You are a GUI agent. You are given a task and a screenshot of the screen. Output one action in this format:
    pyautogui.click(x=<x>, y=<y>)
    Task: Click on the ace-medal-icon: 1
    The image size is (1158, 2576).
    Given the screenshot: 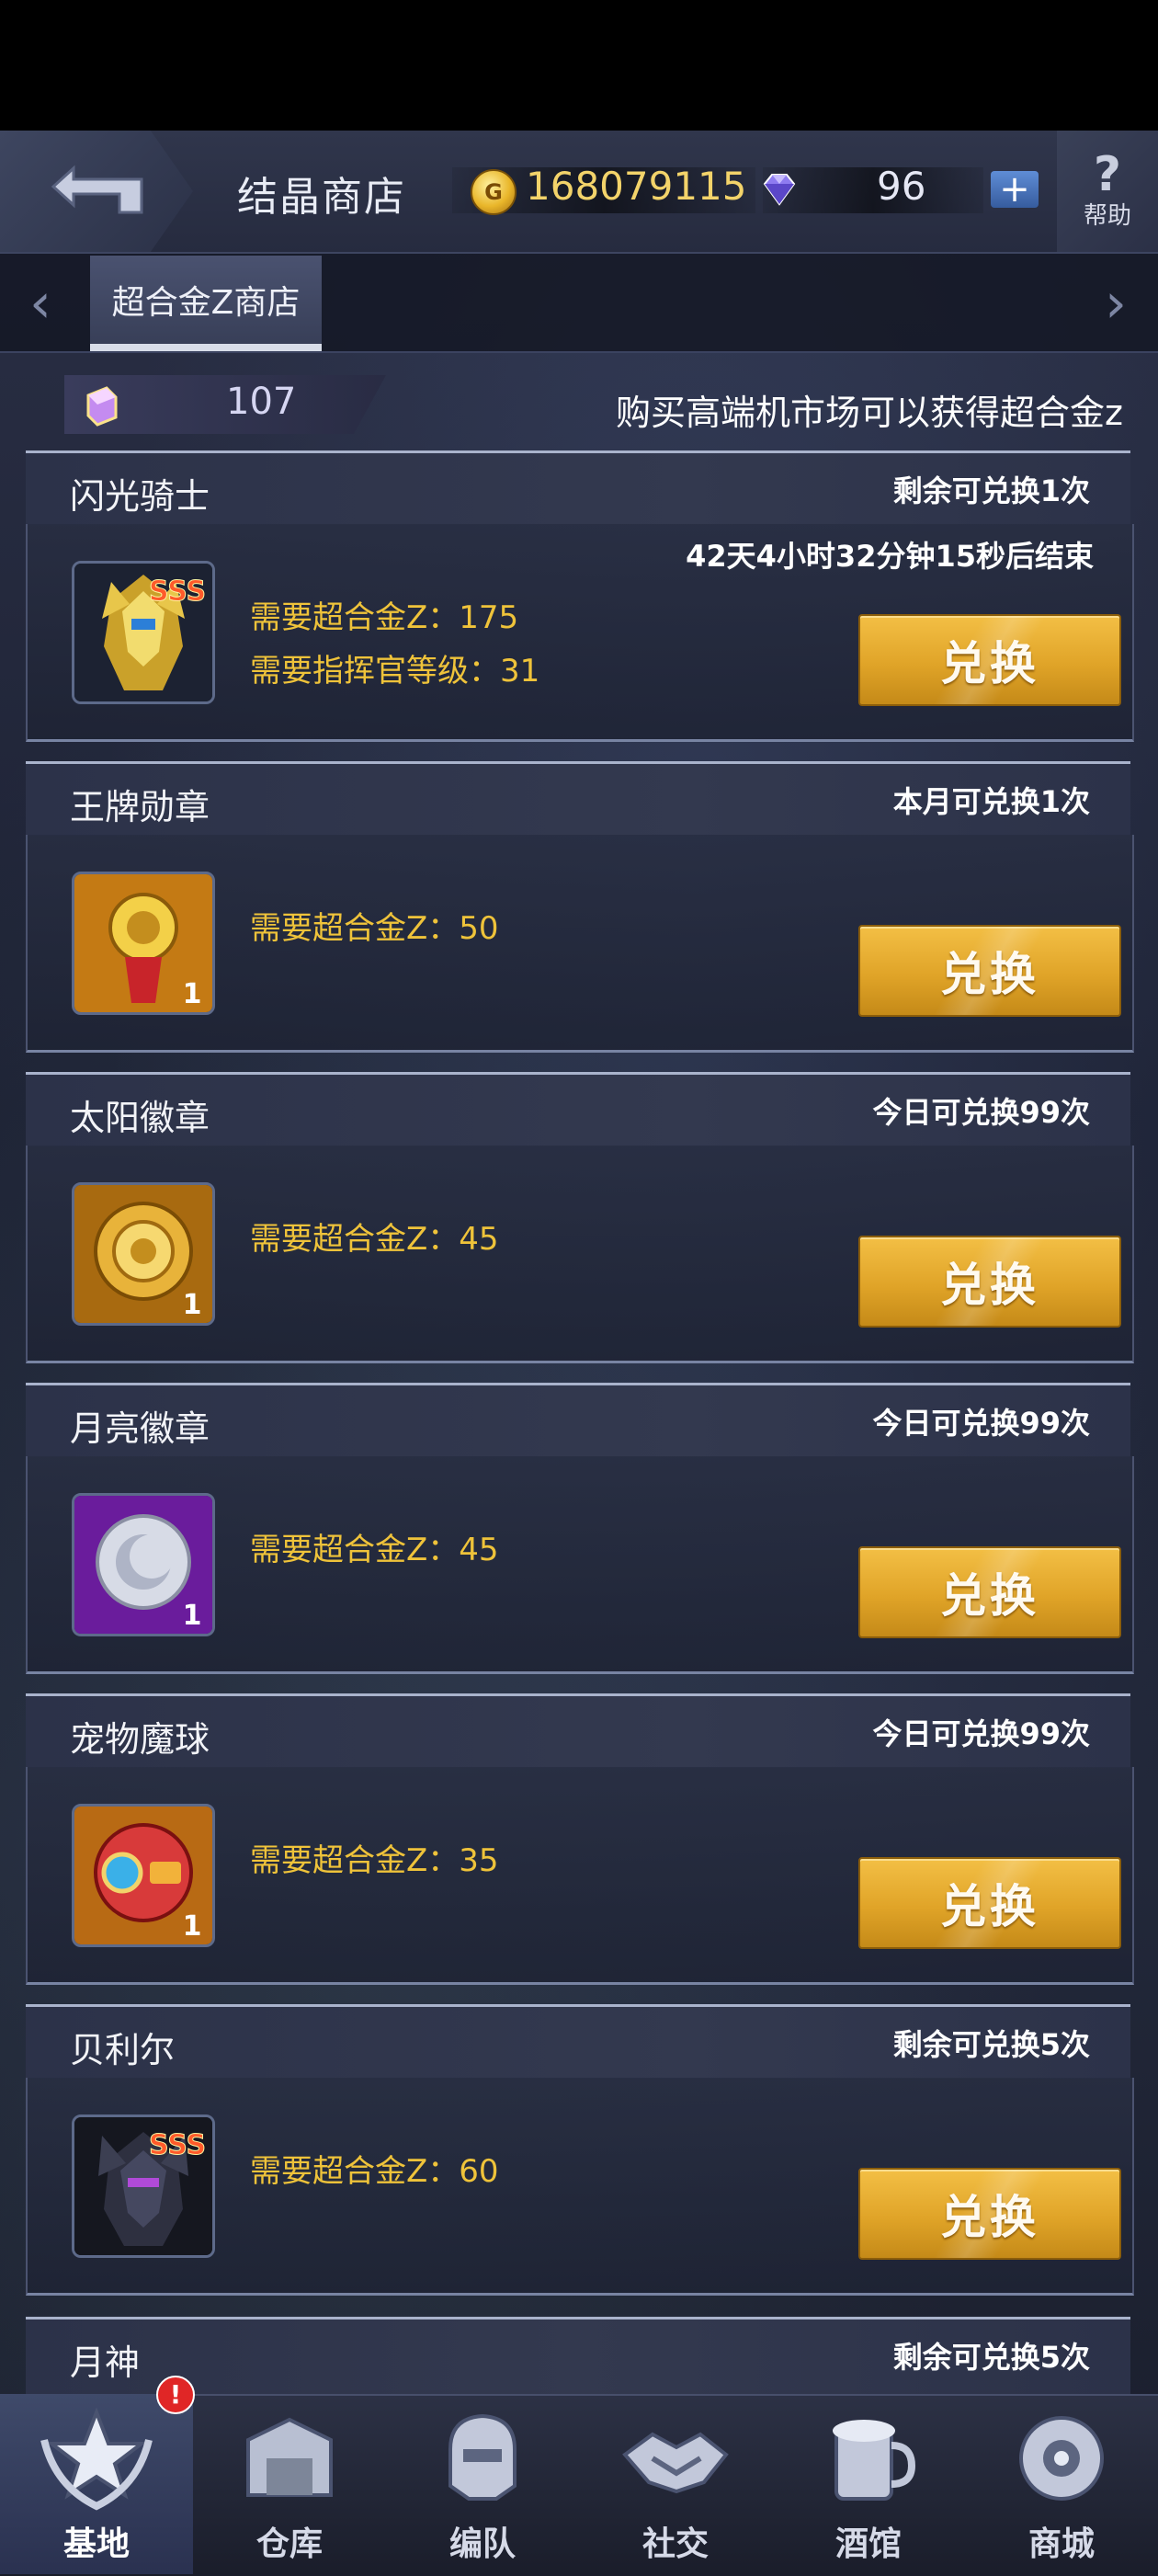 What is the action you would take?
    pyautogui.click(x=143, y=943)
    